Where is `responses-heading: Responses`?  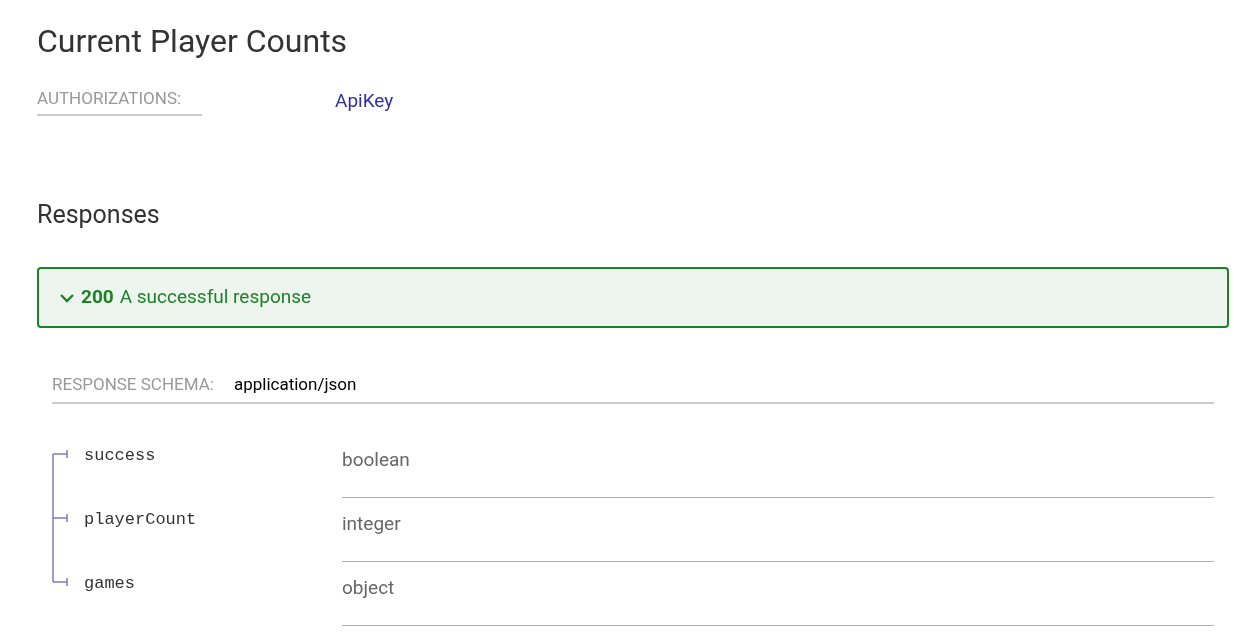
responses-heading: Responses is located at coordinates (99, 214).